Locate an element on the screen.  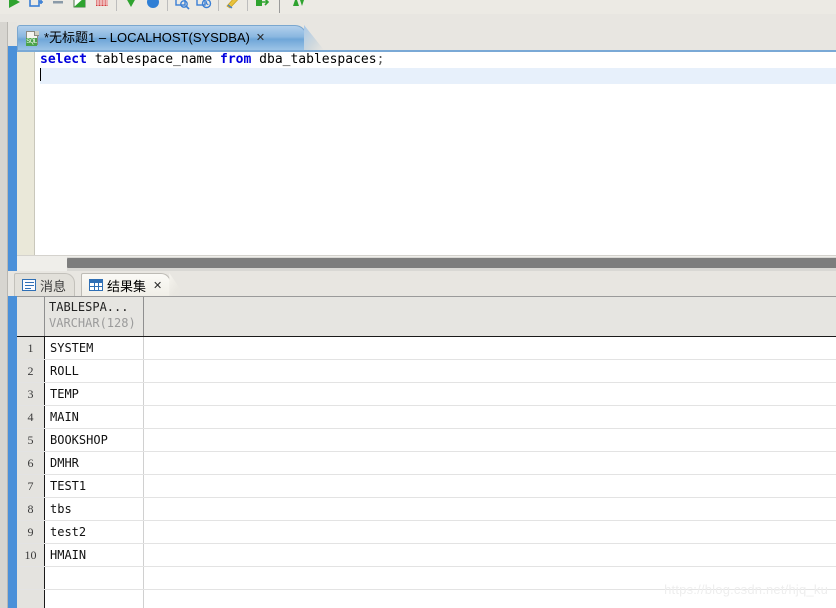
row-number-cell: 5 is located at coordinates (31, 440).